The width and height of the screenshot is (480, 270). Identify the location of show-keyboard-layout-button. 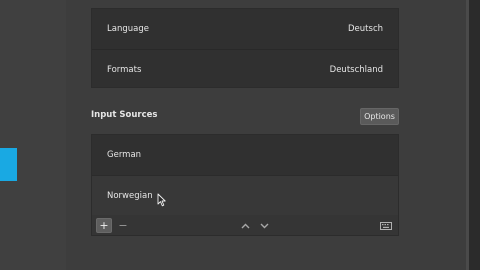
(386, 225).